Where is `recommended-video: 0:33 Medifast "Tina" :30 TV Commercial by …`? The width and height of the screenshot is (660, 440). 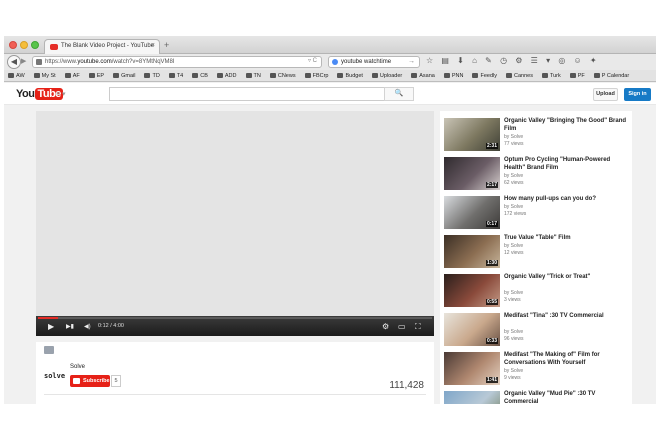 recommended-video: 0:33 Medifast "Tina" :30 TV Commercial by … is located at coordinates (537, 331).